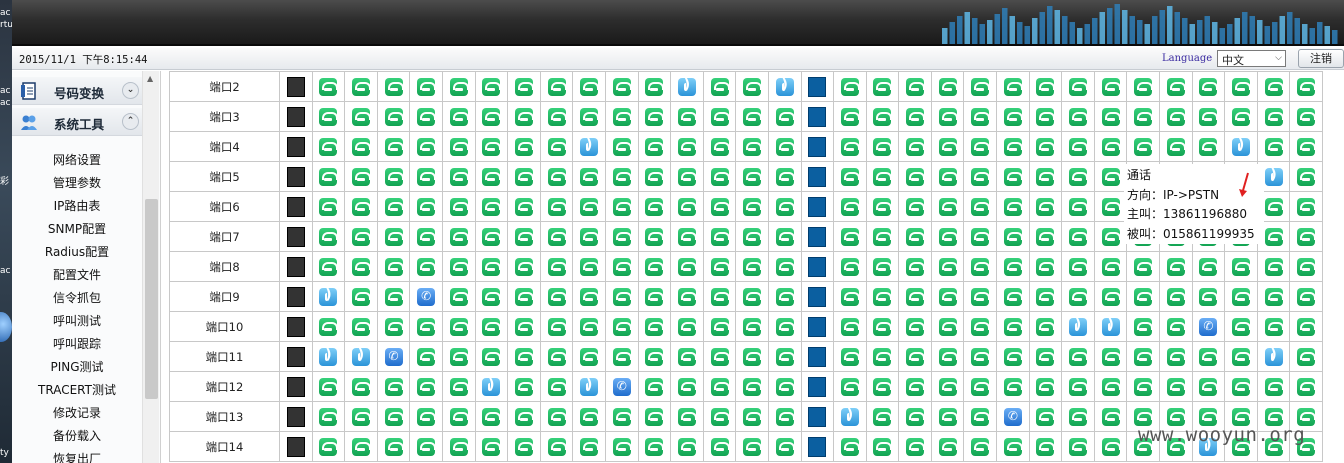 This screenshot has height=463, width=1344. Describe the element at coordinates (621, 386) in the screenshot. I see `phone-ringing-icon` at that location.